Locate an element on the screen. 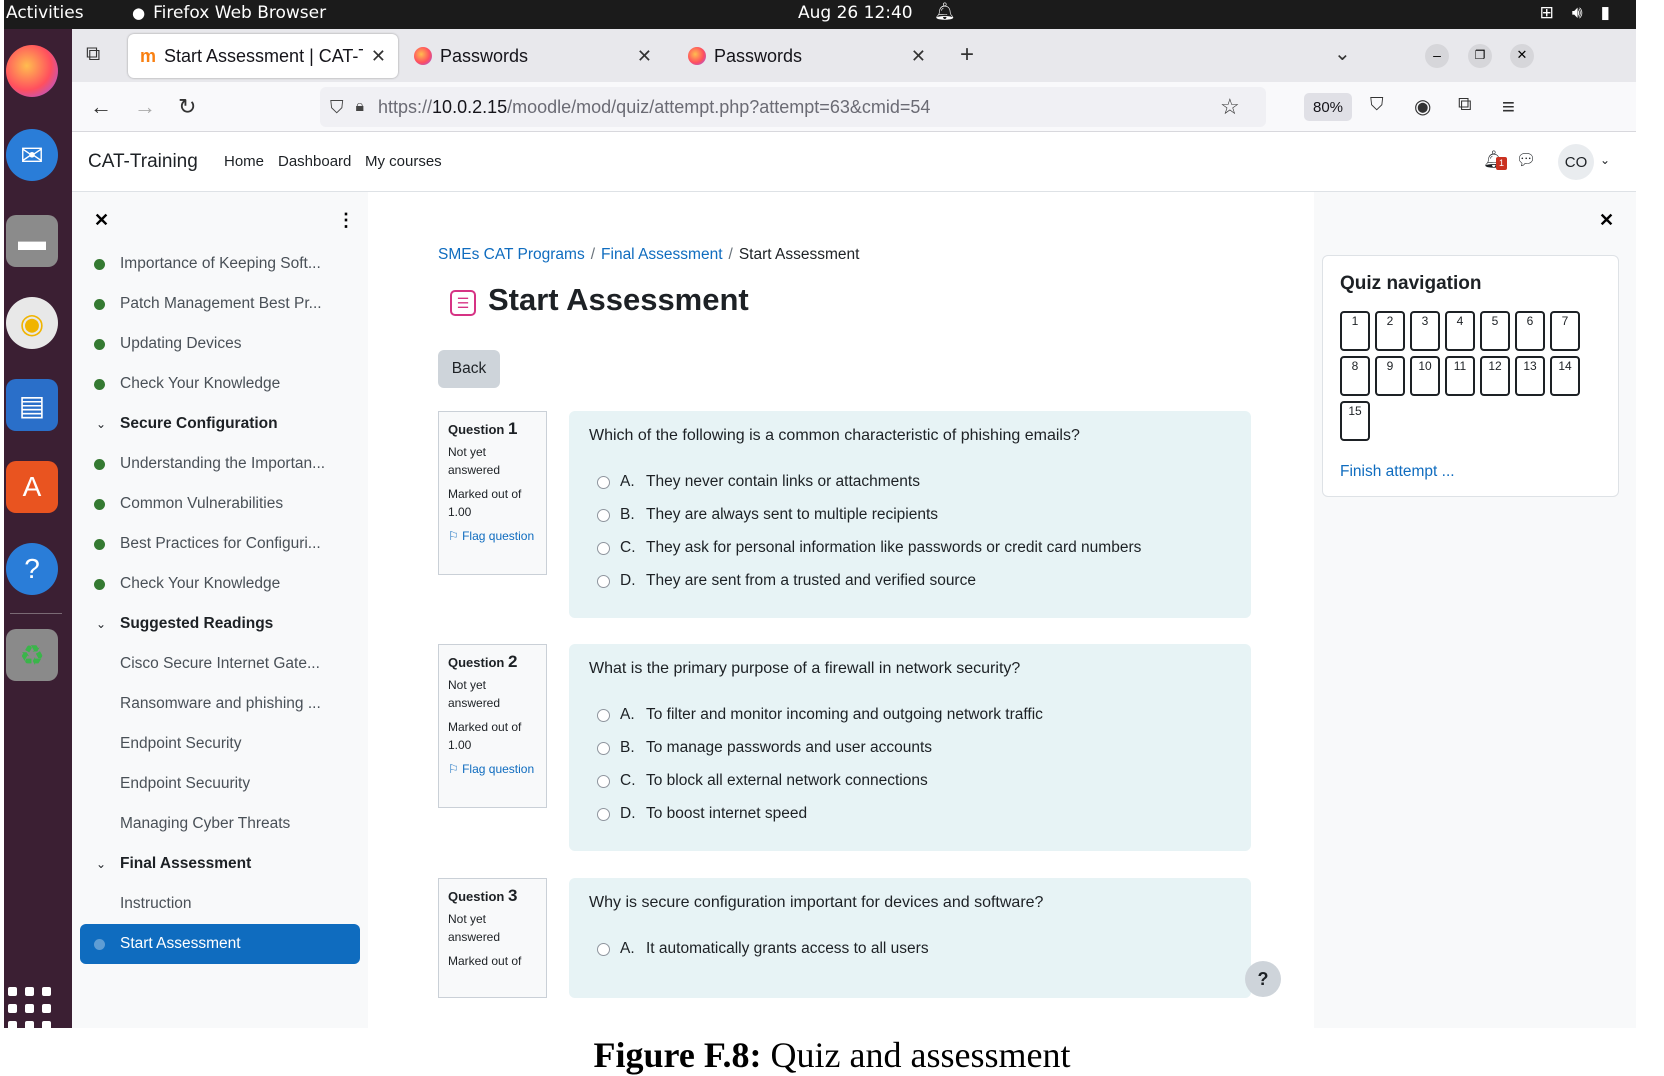 Image resolution: width=1664 pixels, height=1076 pixels. thunderbird-launcher-icon: ✉ is located at coordinates (32, 155).